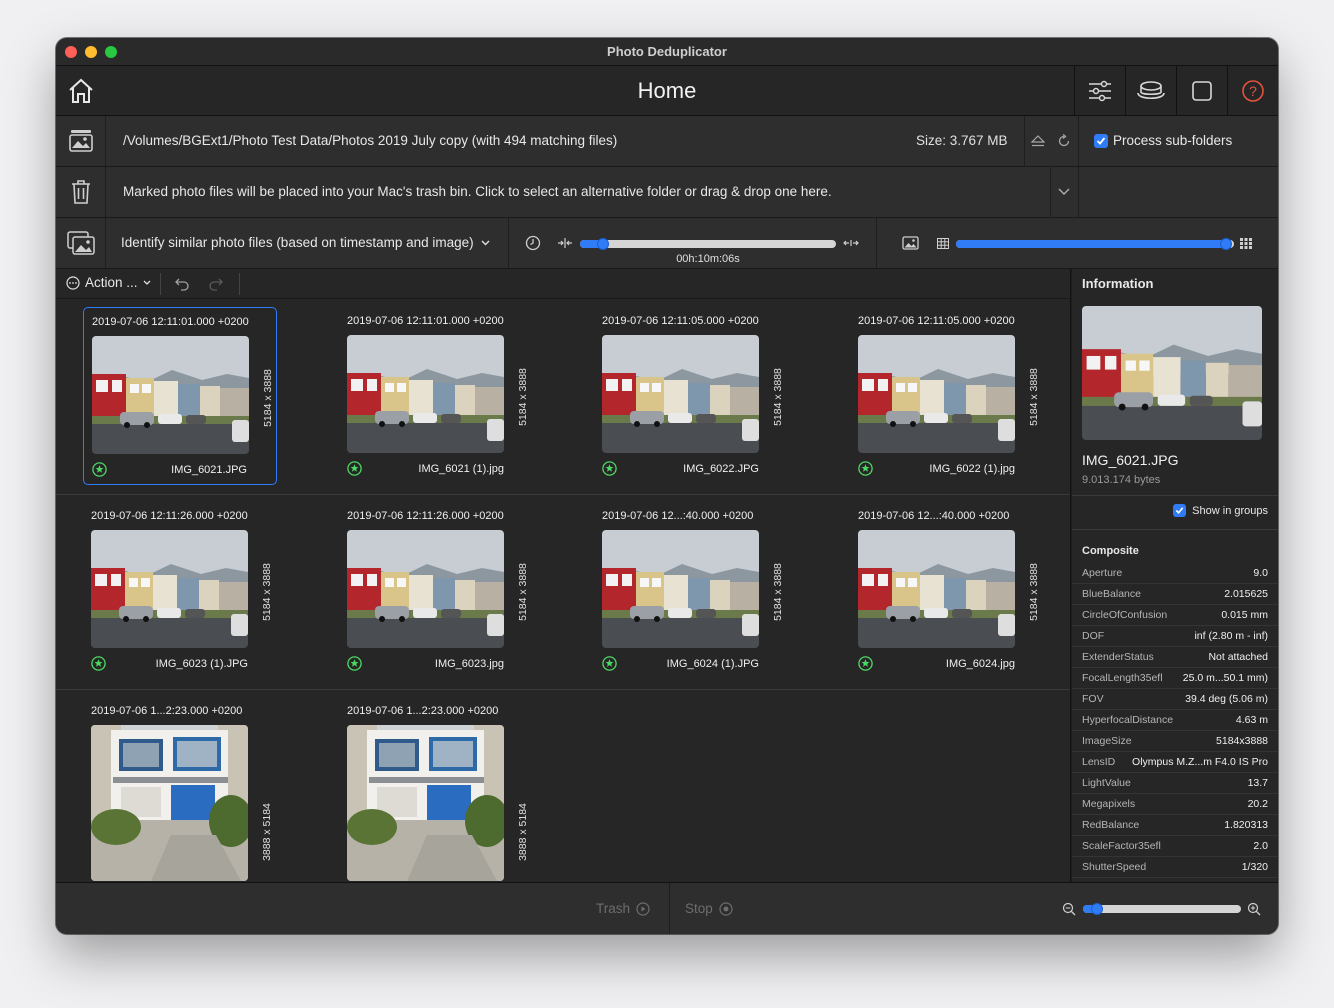  I want to click on metadata-key: FOV, so click(1093, 699).